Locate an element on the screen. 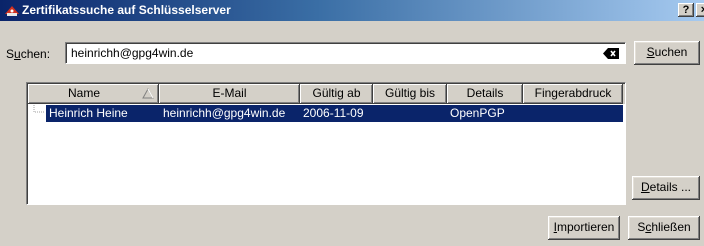  app-icon is located at coordinates (12, 11).